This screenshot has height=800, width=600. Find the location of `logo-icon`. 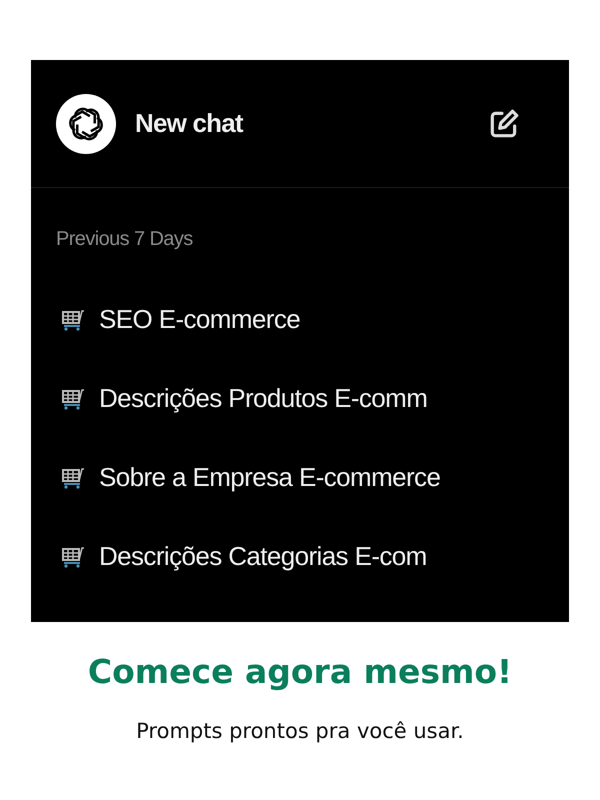

logo-icon is located at coordinates (86, 123).